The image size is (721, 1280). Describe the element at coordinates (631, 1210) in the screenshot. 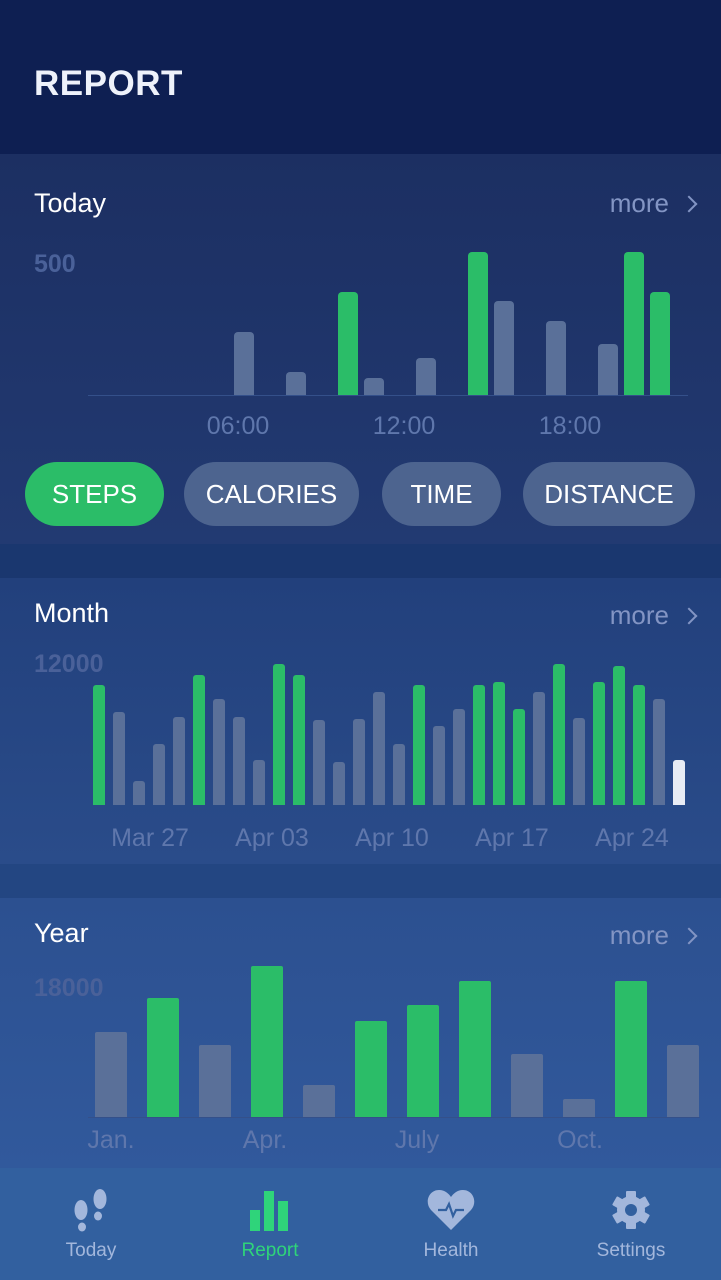

I see `gear-icon` at that location.